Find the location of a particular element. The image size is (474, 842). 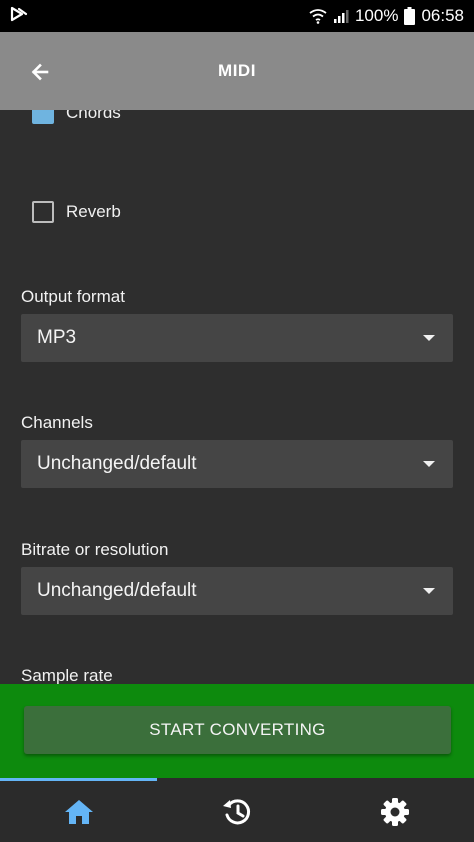

start-converting-button: START CONVERTING is located at coordinates (237, 730).